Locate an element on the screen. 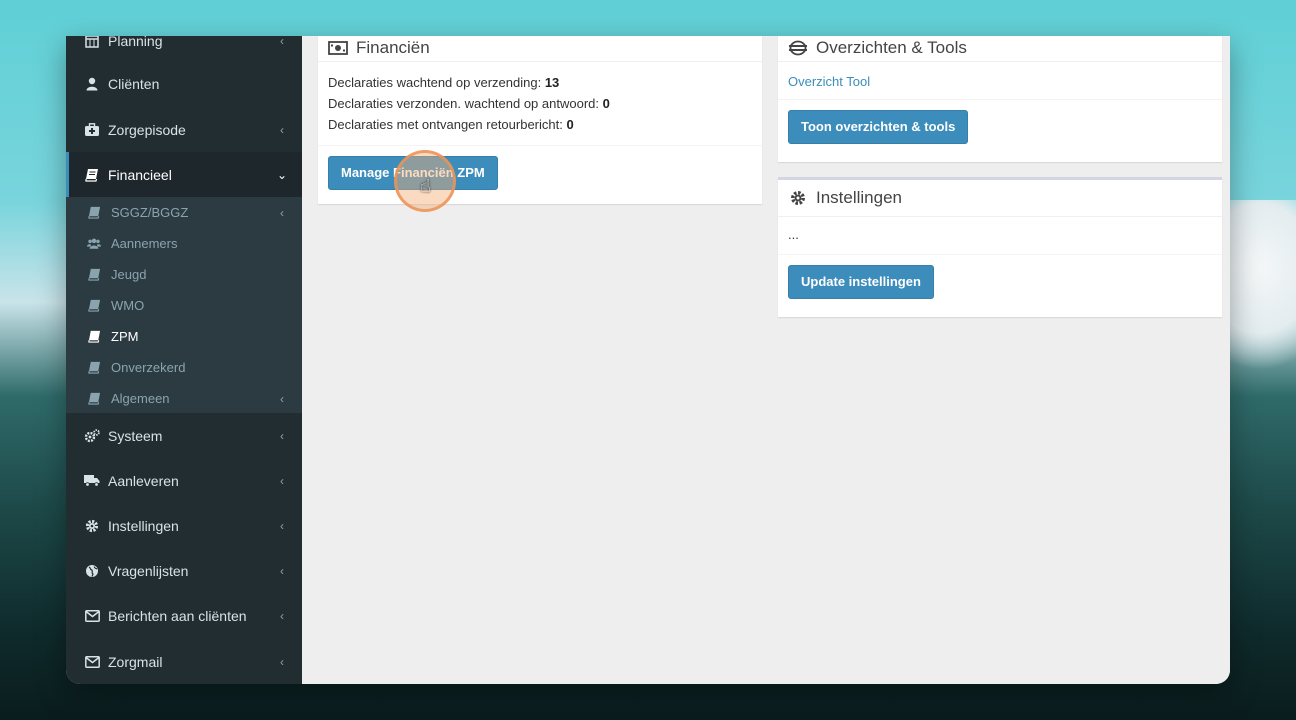  submenu-item-algemeen: Algemeen ‹ is located at coordinates (184, 398).